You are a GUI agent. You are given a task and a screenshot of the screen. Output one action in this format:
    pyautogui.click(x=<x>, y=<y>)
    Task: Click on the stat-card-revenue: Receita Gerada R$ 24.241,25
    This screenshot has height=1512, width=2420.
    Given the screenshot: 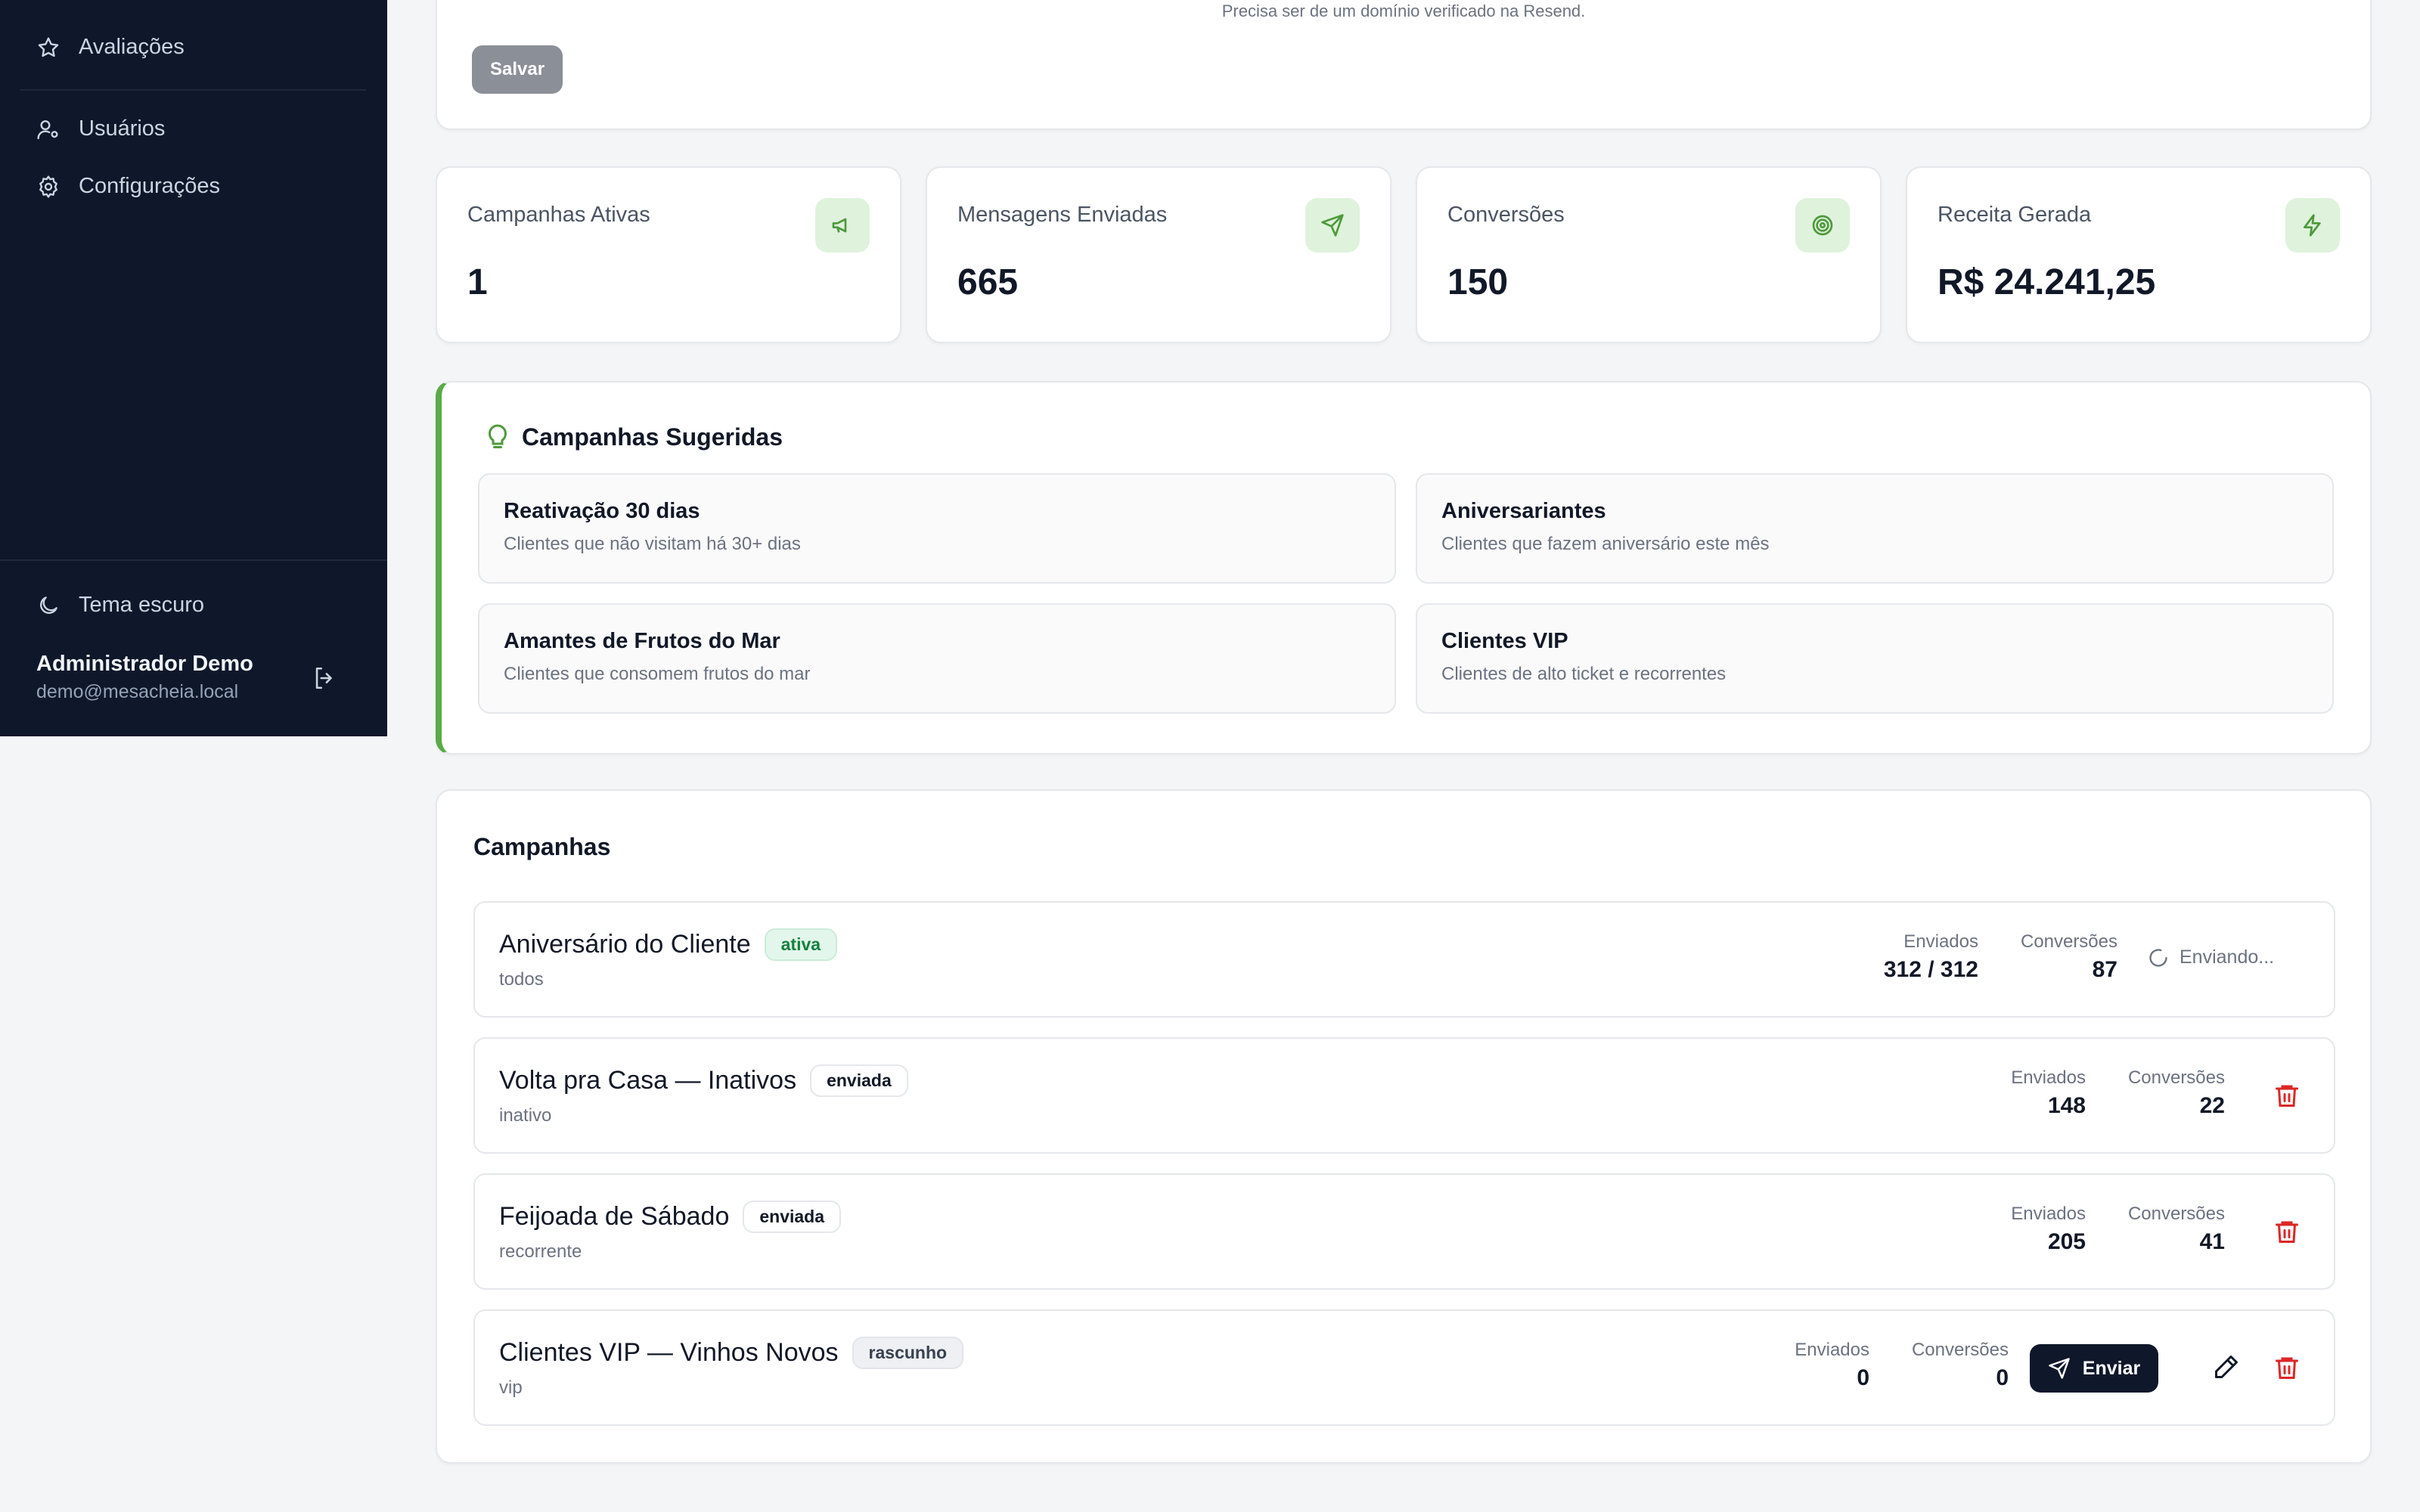 What is the action you would take?
    pyautogui.click(x=2139, y=254)
    